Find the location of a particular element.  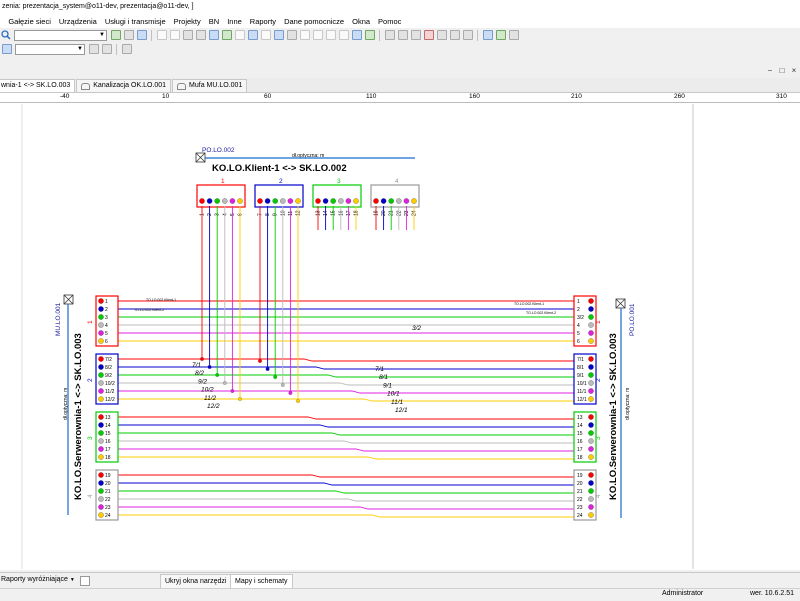

resize-icon is located at coordinates (343, 35).